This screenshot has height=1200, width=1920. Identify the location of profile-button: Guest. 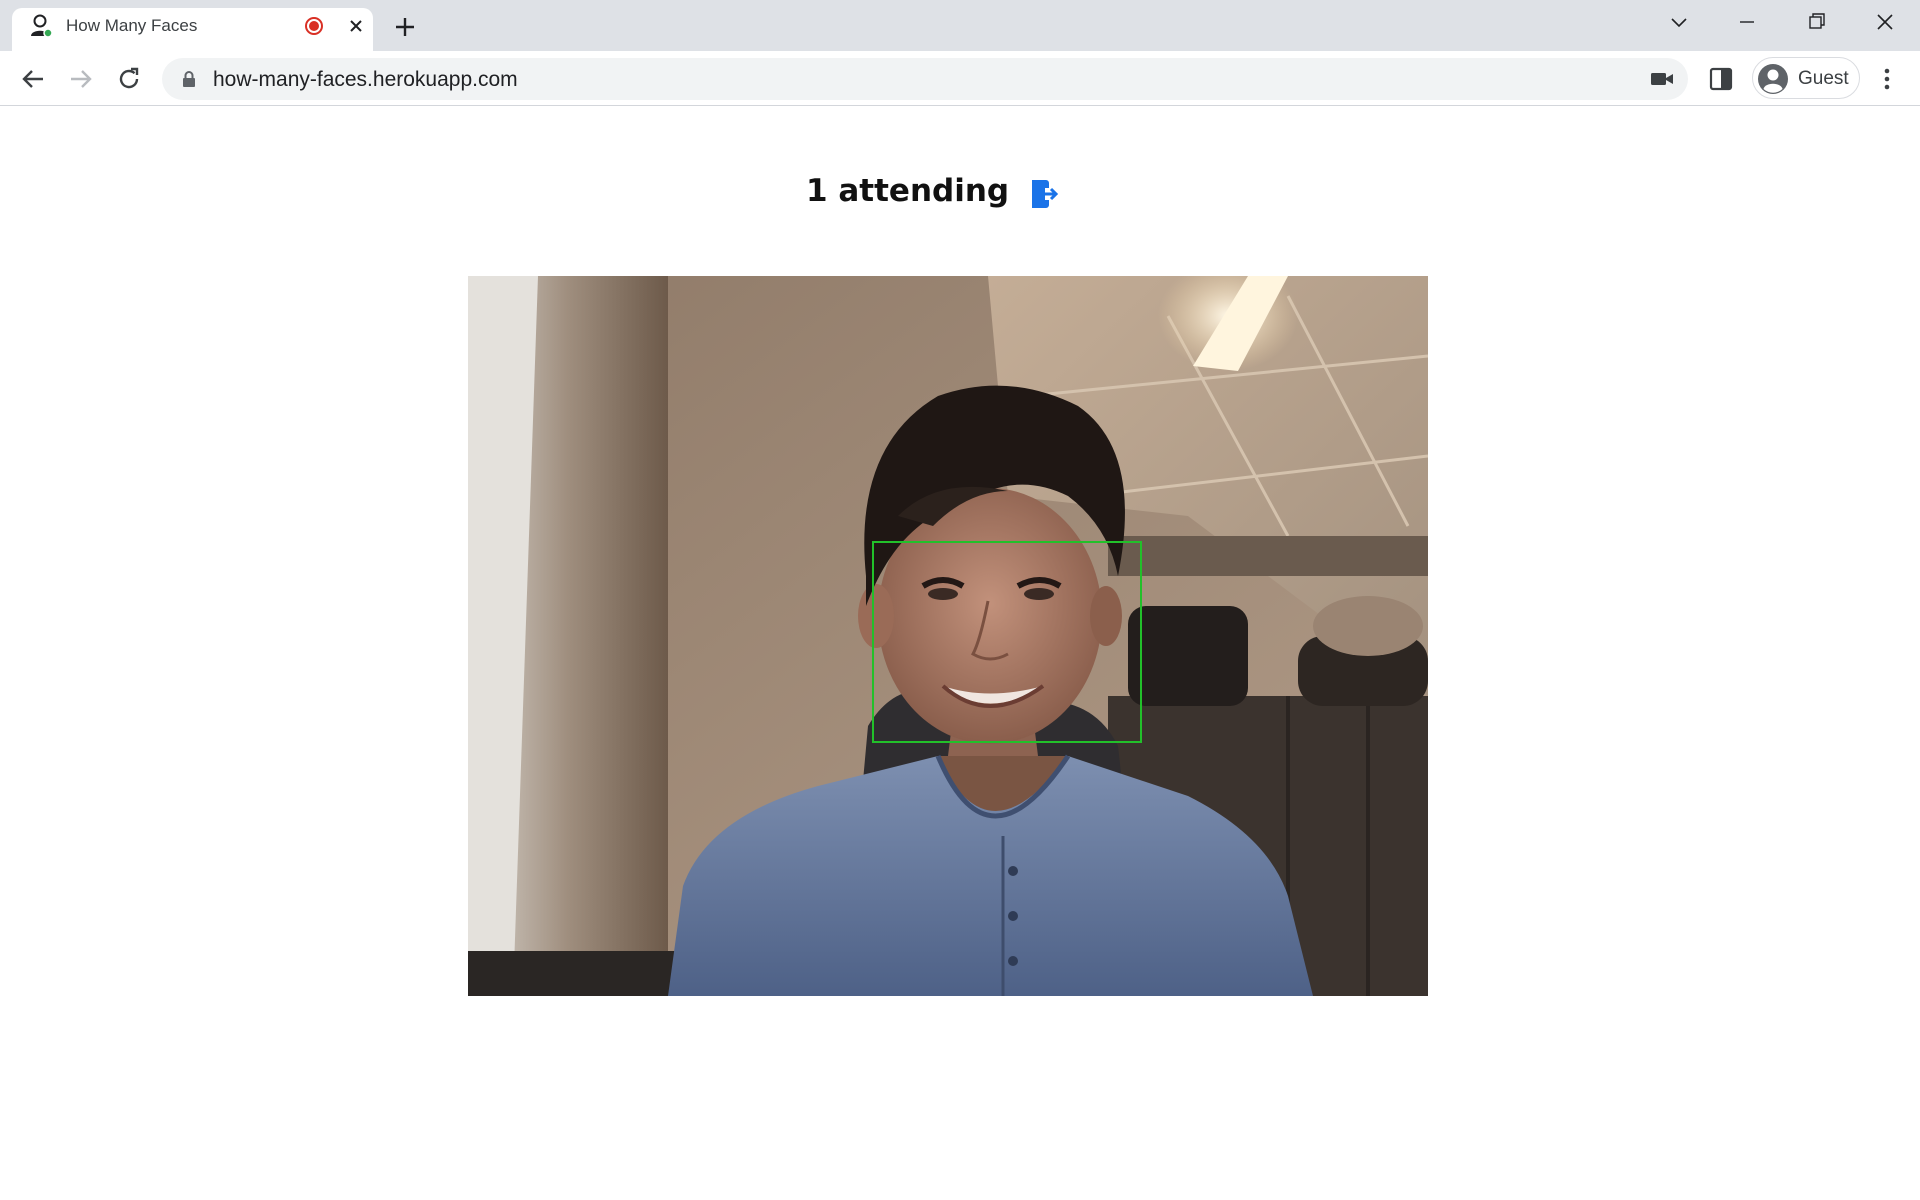
(1806, 78).